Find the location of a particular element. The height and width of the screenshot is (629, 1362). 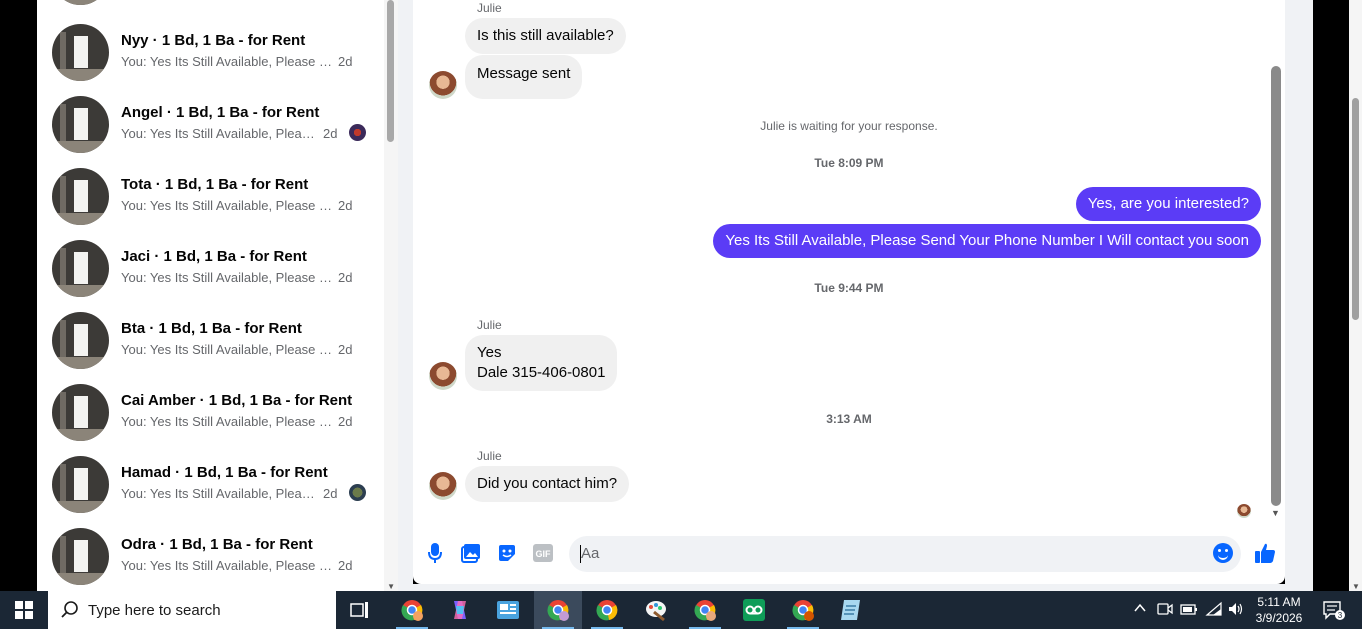

taskbar-search: Type here to search is located at coordinates (192, 610).